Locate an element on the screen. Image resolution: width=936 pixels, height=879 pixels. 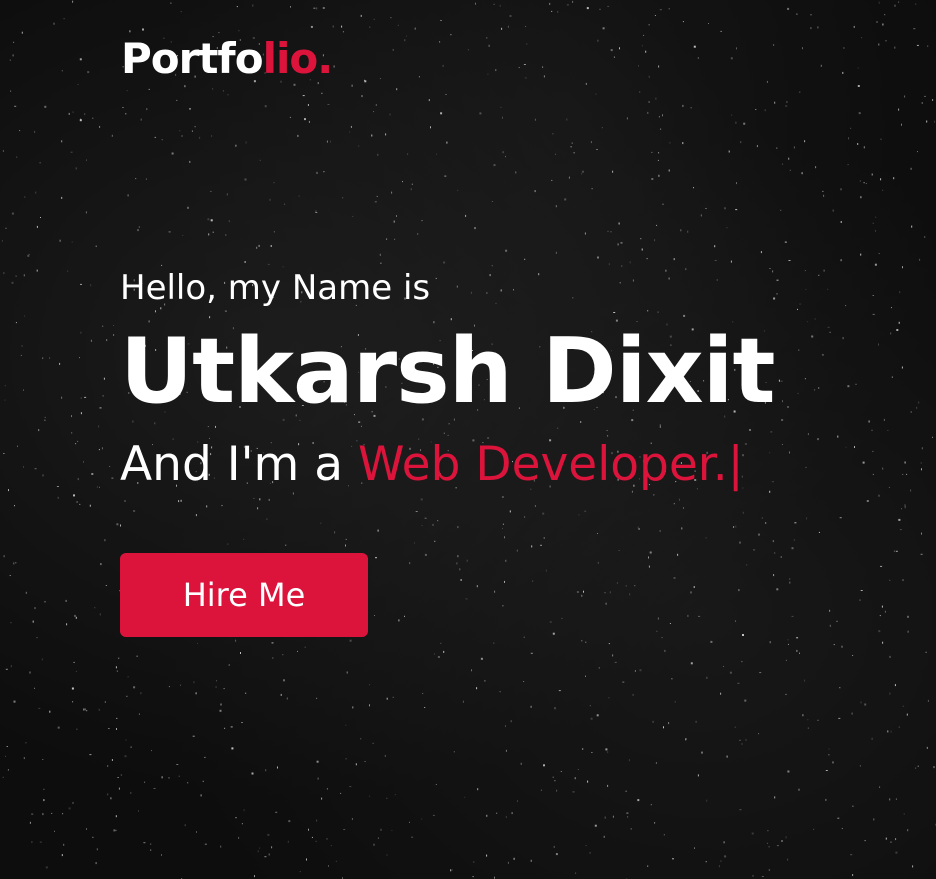
logo-accent-text: lio. is located at coordinates (298, 58).